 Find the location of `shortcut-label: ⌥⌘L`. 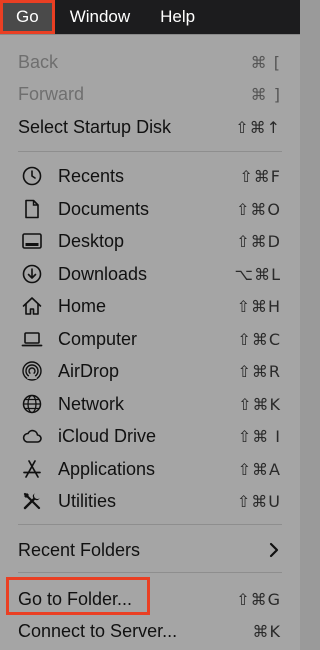

shortcut-label: ⌥⌘L is located at coordinates (257, 274).